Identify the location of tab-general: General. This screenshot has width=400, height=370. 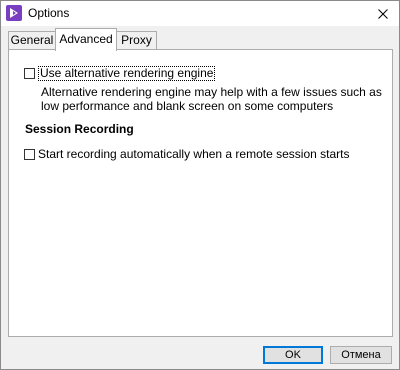
(32, 40).